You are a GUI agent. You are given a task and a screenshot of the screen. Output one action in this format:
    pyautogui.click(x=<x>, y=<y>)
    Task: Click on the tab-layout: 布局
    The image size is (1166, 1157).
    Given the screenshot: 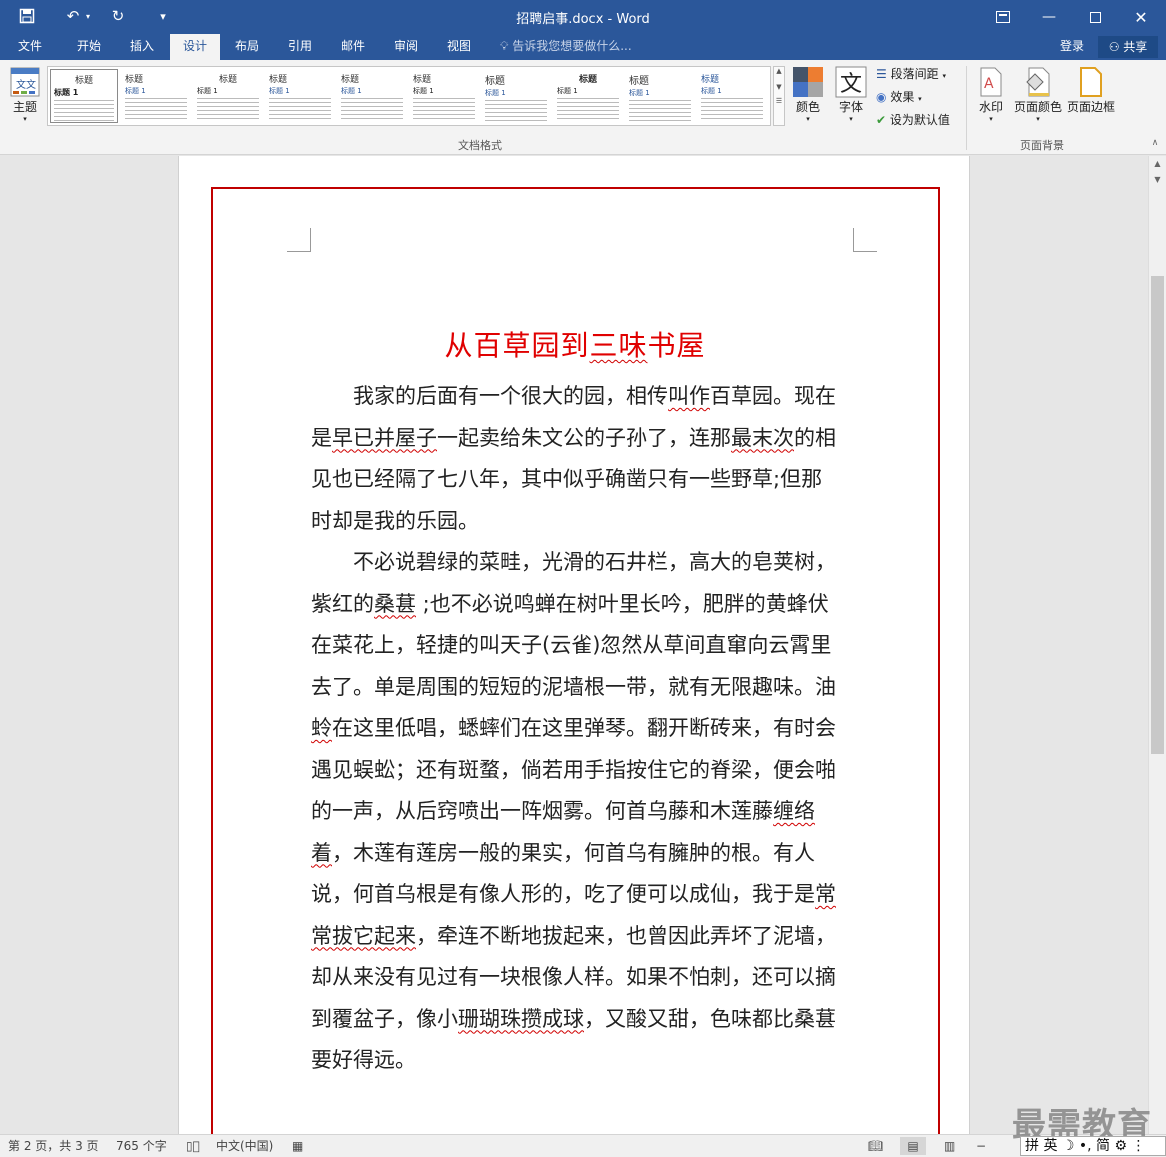 What is the action you would take?
    pyautogui.click(x=247, y=47)
    